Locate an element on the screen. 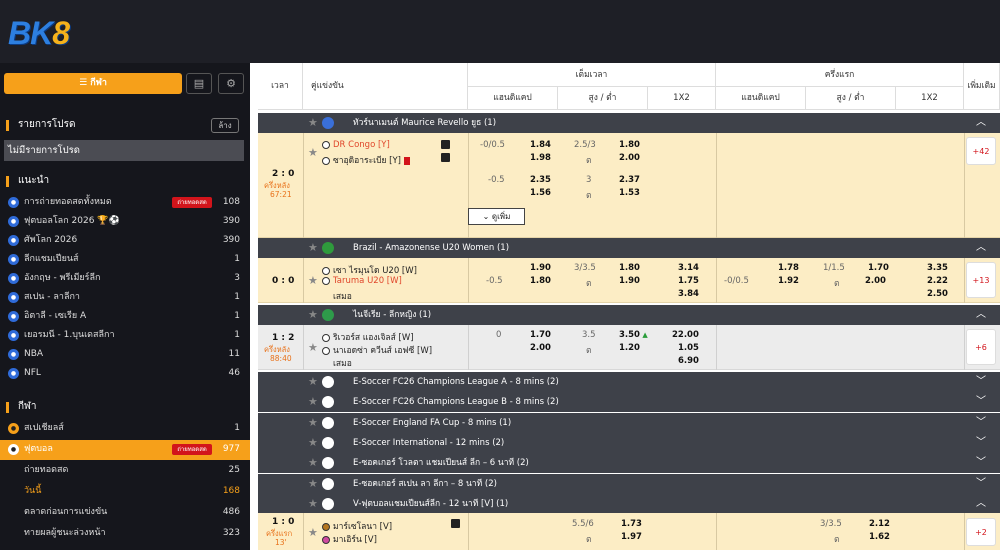  odds-under: 1.53 is located at coordinates (629, 193).